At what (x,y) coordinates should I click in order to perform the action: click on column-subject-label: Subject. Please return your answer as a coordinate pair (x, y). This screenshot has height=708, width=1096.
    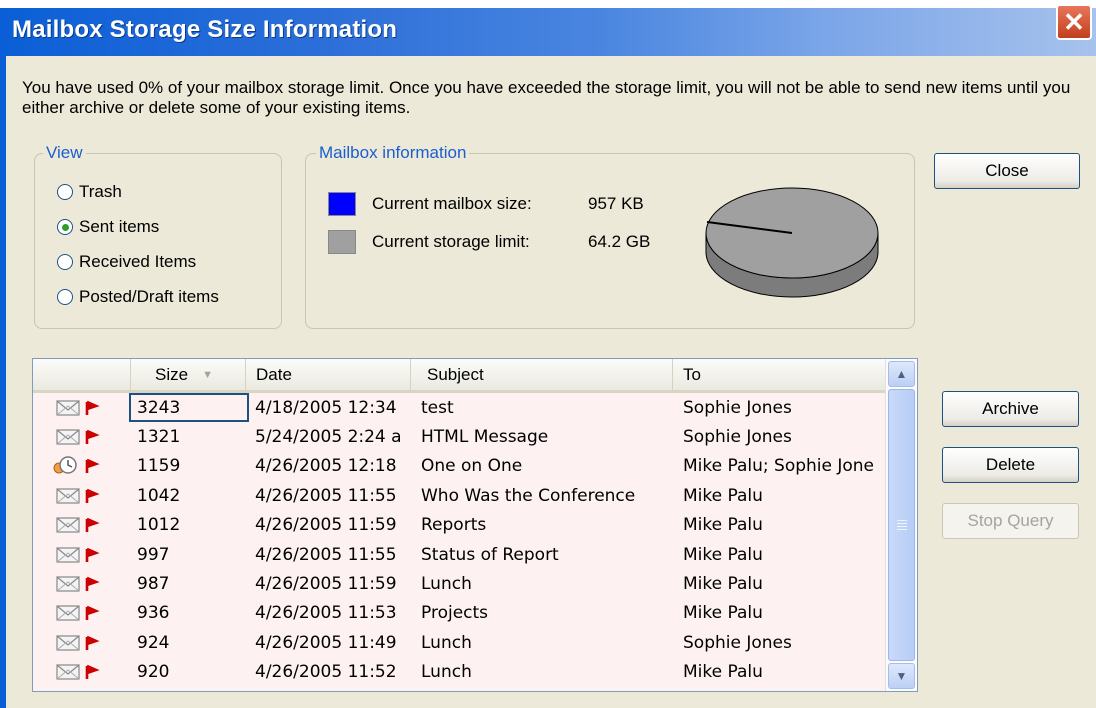
    Looking at the image, I should click on (455, 374).